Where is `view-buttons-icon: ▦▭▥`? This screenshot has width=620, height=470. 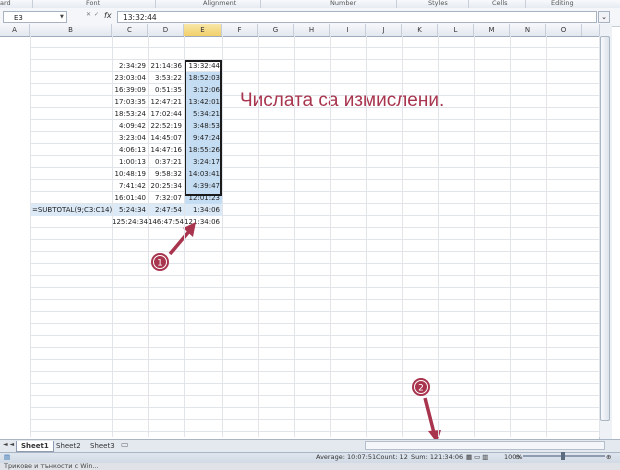
view-buttons-icon: ▦▭▥ is located at coordinates (478, 457).